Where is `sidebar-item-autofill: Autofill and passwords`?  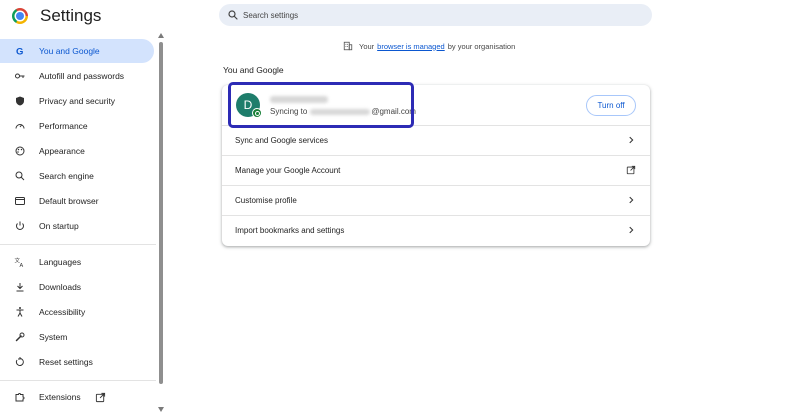 sidebar-item-autofill: Autofill and passwords is located at coordinates (78, 76).